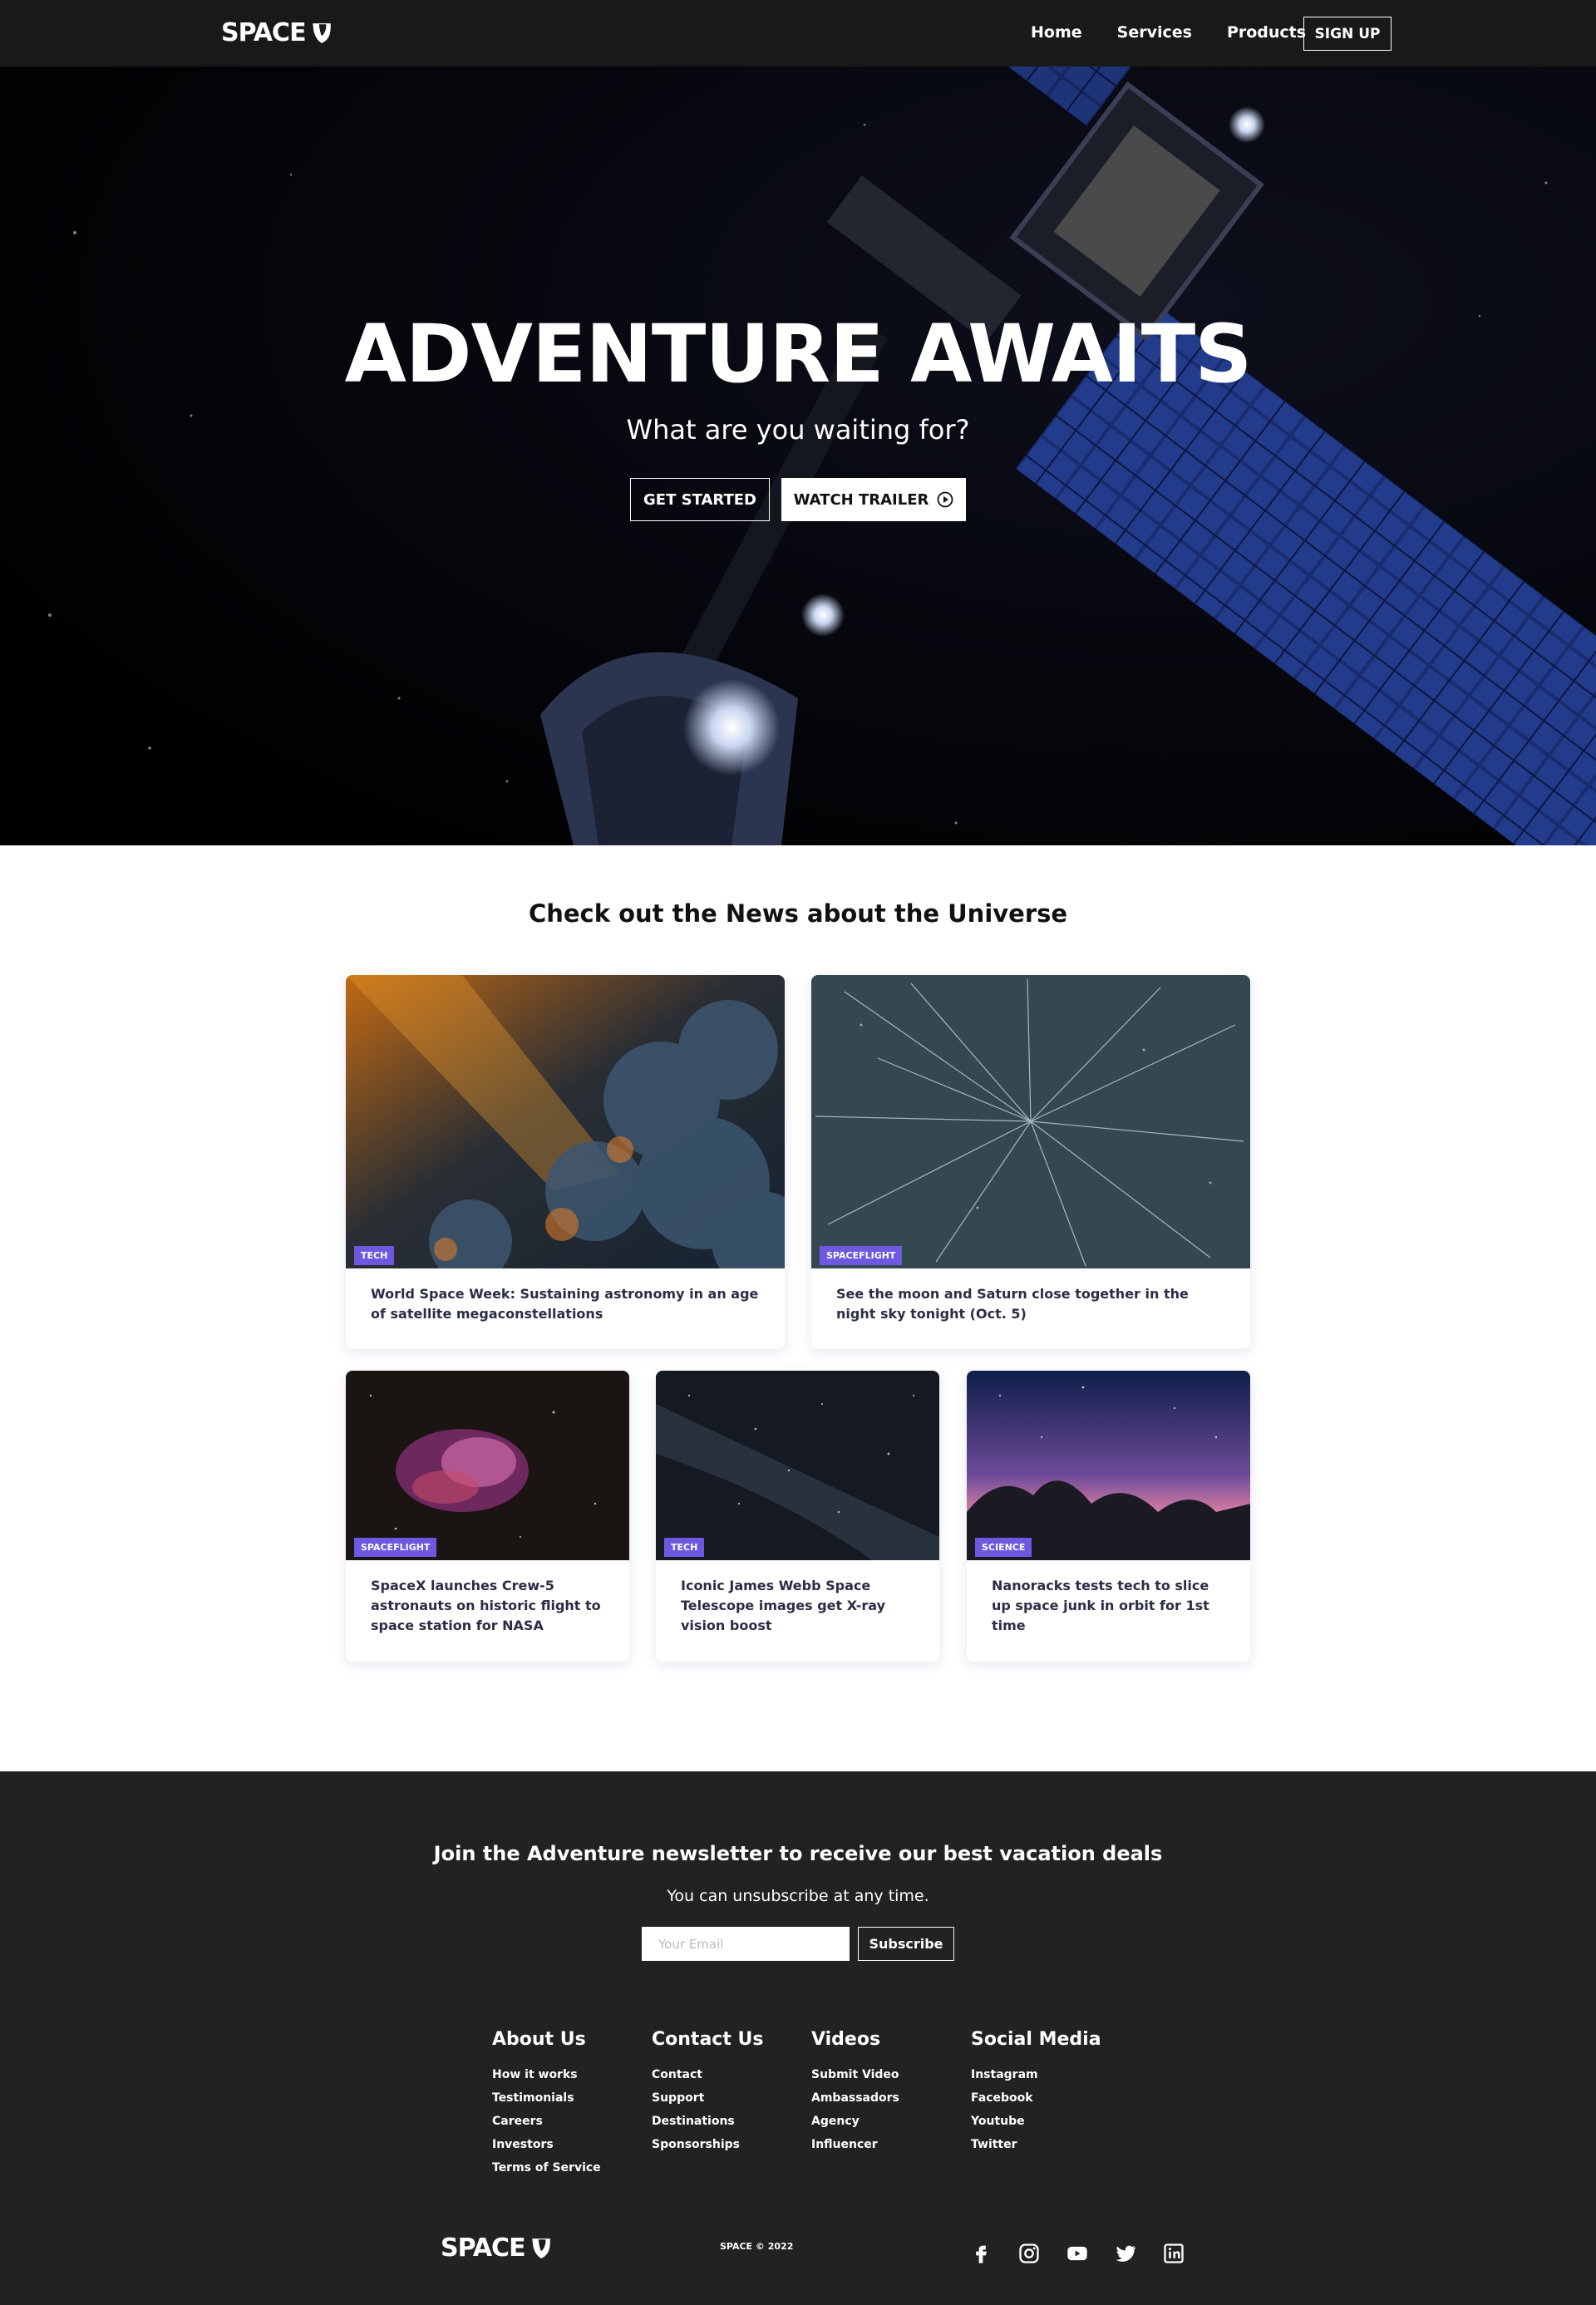  What do you see at coordinates (707, 2121) in the screenshot?
I see `footer-link: Destinations` at bounding box center [707, 2121].